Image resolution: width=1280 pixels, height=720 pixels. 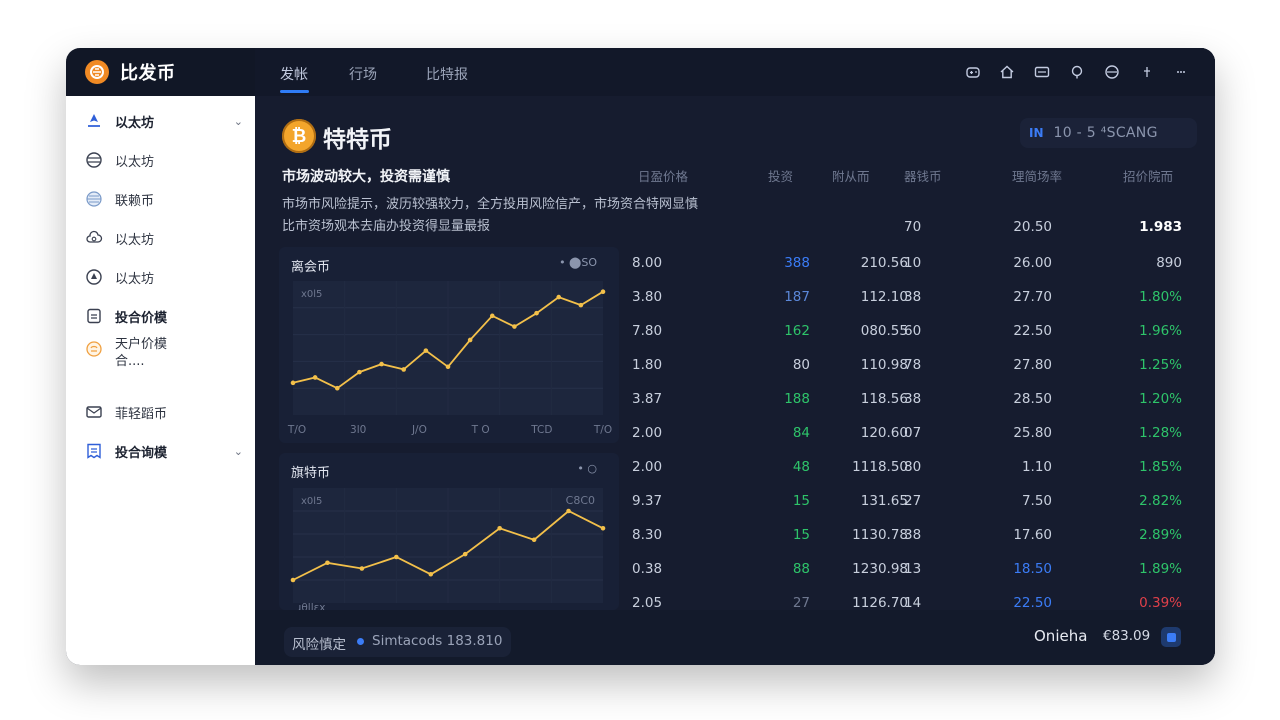 What do you see at coordinates (917, 332) in the screenshot?
I see `table-row: 7.80 162 080.55 60 22.50 1.96%` at bounding box center [917, 332].